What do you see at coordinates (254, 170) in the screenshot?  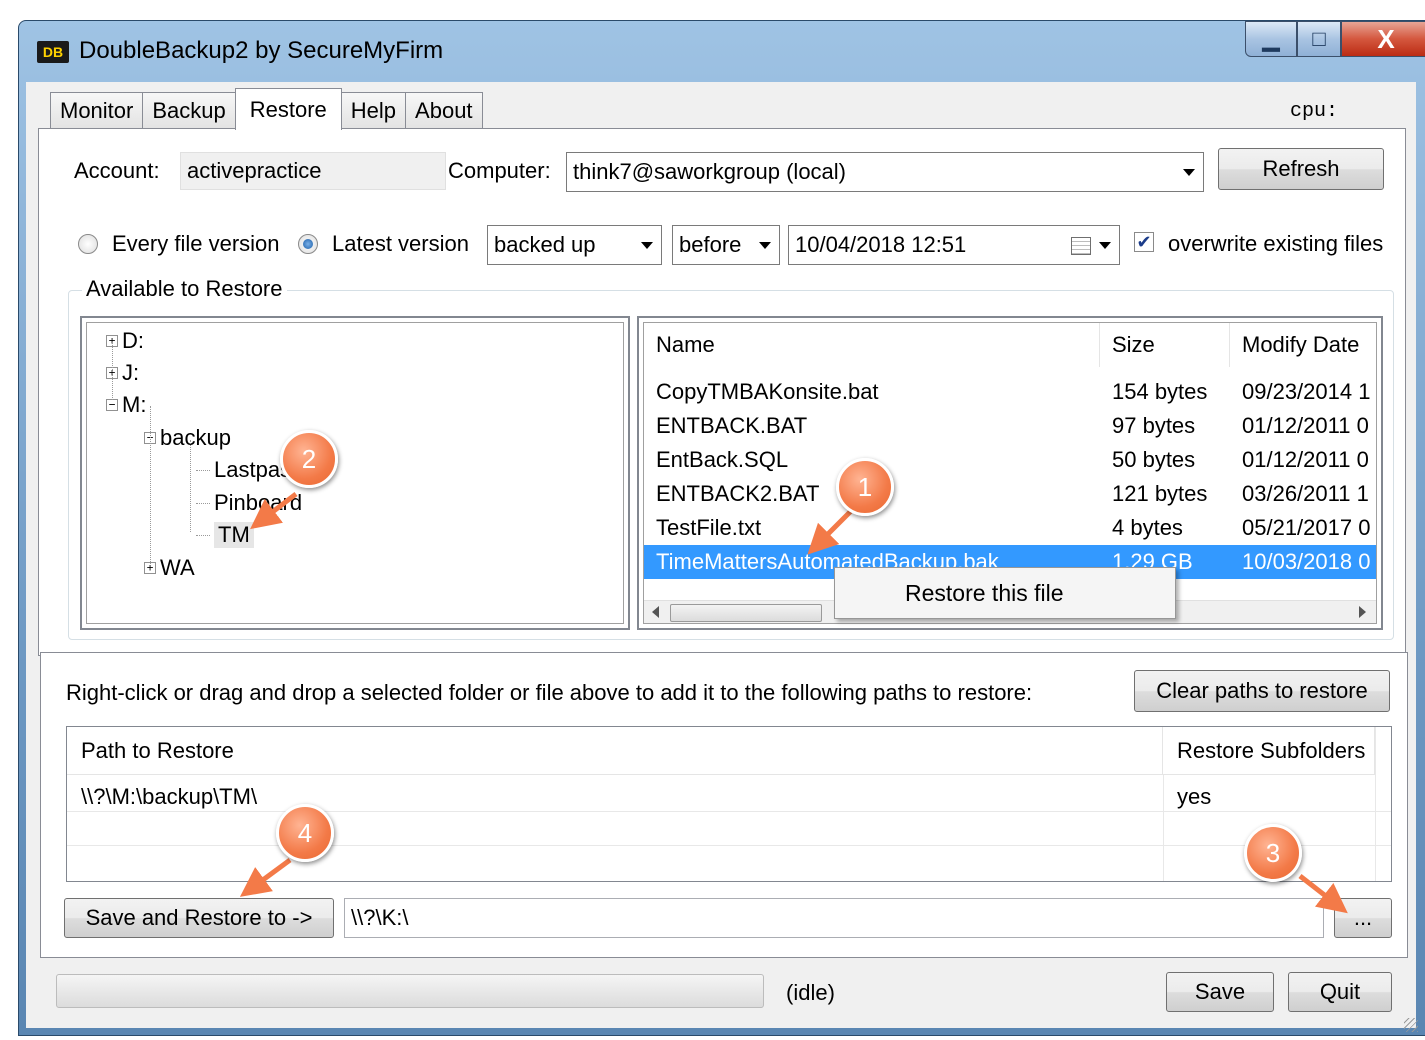 I see `account-value: activepractice` at bounding box center [254, 170].